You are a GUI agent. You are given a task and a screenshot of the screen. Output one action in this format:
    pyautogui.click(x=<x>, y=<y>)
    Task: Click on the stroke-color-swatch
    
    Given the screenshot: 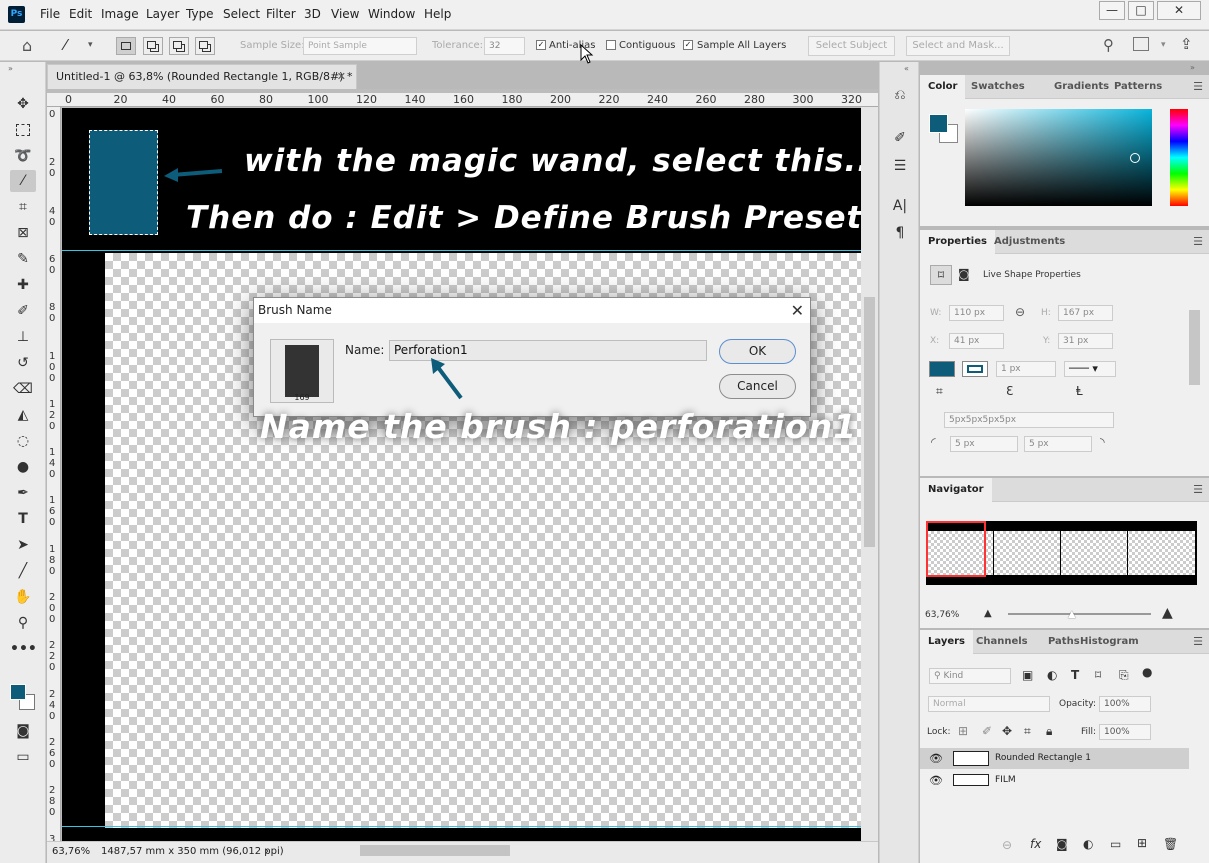 What is the action you would take?
    pyautogui.click(x=975, y=369)
    